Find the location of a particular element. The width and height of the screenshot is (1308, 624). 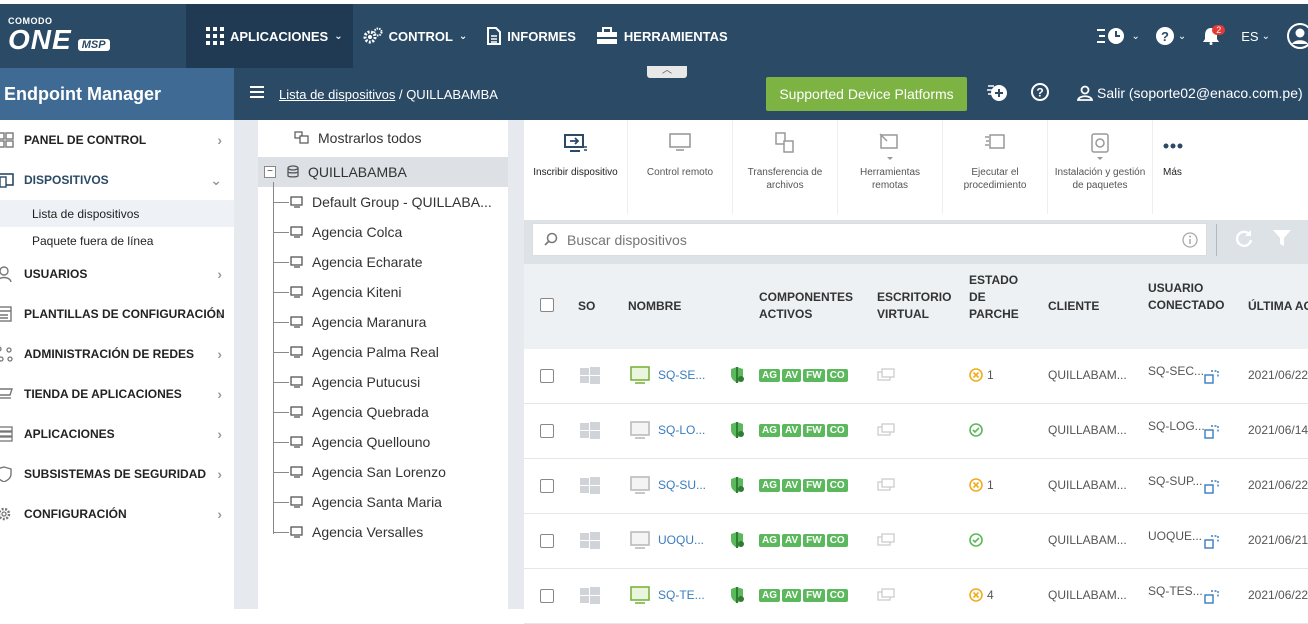

info-icon is located at coordinates (1190, 240).